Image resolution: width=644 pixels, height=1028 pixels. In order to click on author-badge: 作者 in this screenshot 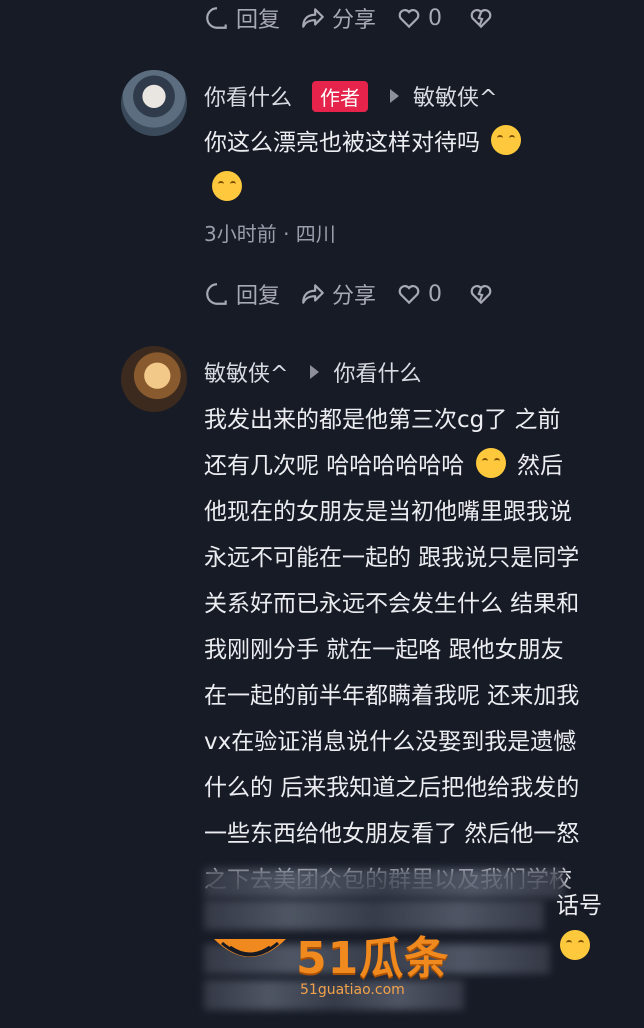, I will do `click(340, 96)`.